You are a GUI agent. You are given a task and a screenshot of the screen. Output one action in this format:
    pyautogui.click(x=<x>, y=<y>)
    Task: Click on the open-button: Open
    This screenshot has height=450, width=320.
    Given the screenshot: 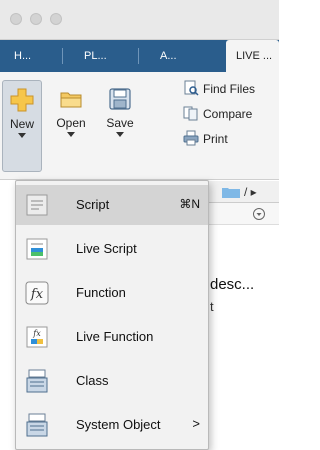 What is the action you would take?
    pyautogui.click(x=71, y=126)
    